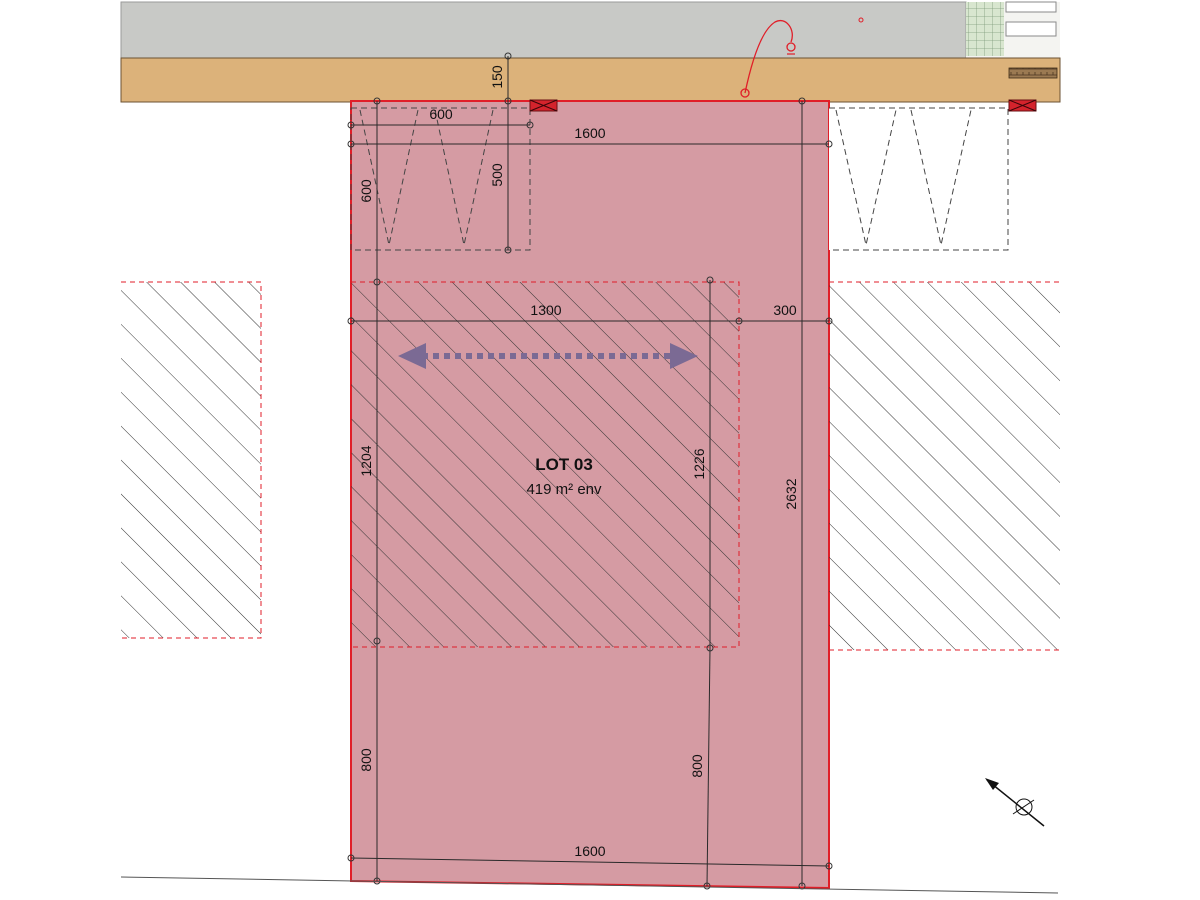  I want to click on dim-building-depth-left: 1204, so click(366, 460).